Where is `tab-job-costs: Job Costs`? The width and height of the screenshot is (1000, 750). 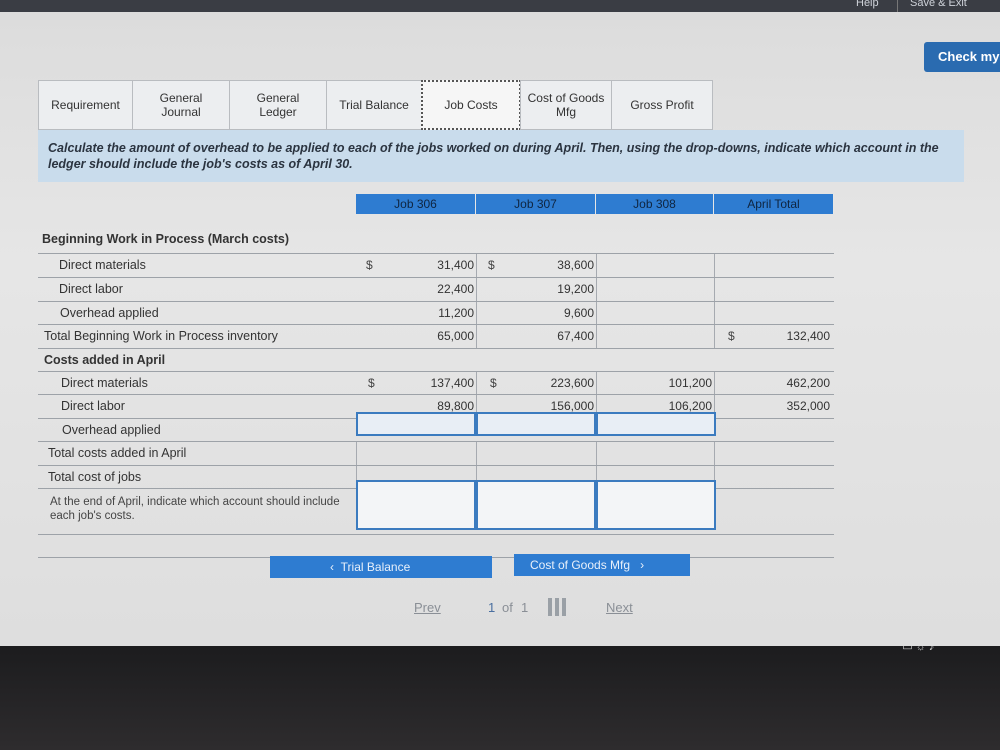
tab-job-costs: Job Costs is located at coordinates (471, 105).